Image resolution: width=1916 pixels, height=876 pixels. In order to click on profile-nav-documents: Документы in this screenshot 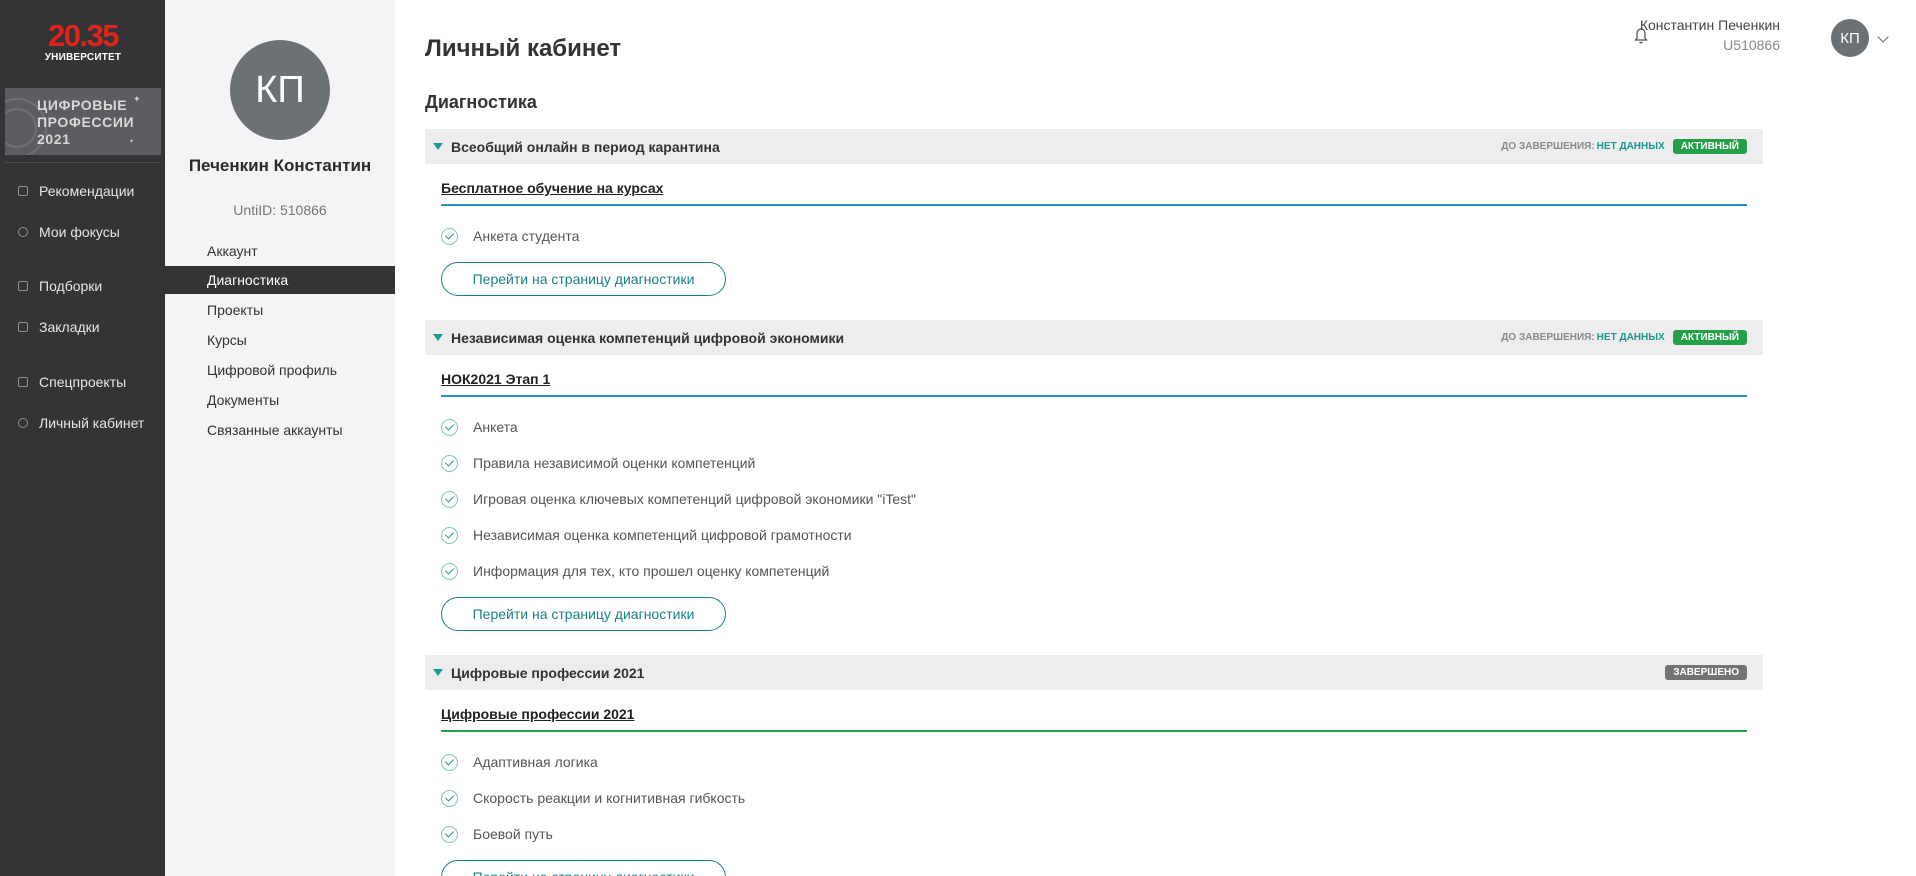, I will do `click(280, 400)`.